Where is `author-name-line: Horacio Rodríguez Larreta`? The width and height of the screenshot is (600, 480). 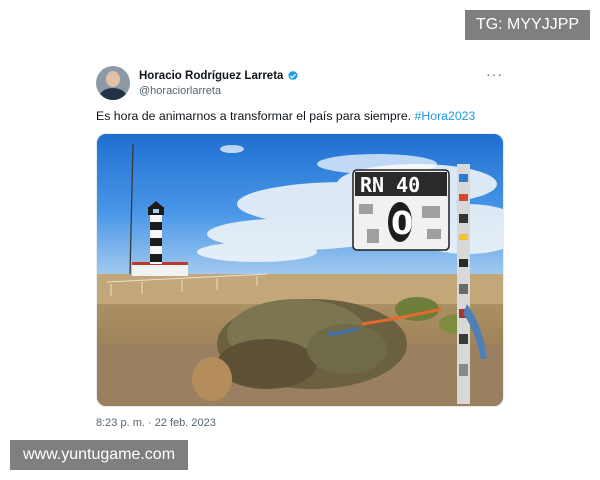 author-name-line: Horacio Rodríguez Larreta is located at coordinates (219, 76).